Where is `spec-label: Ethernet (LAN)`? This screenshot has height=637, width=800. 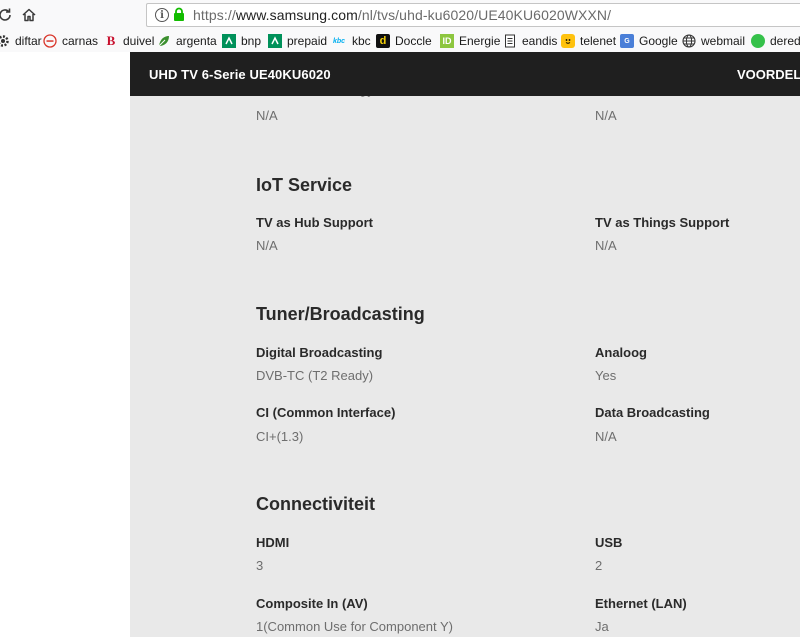
spec-label: Ethernet (LAN) is located at coordinates (641, 603).